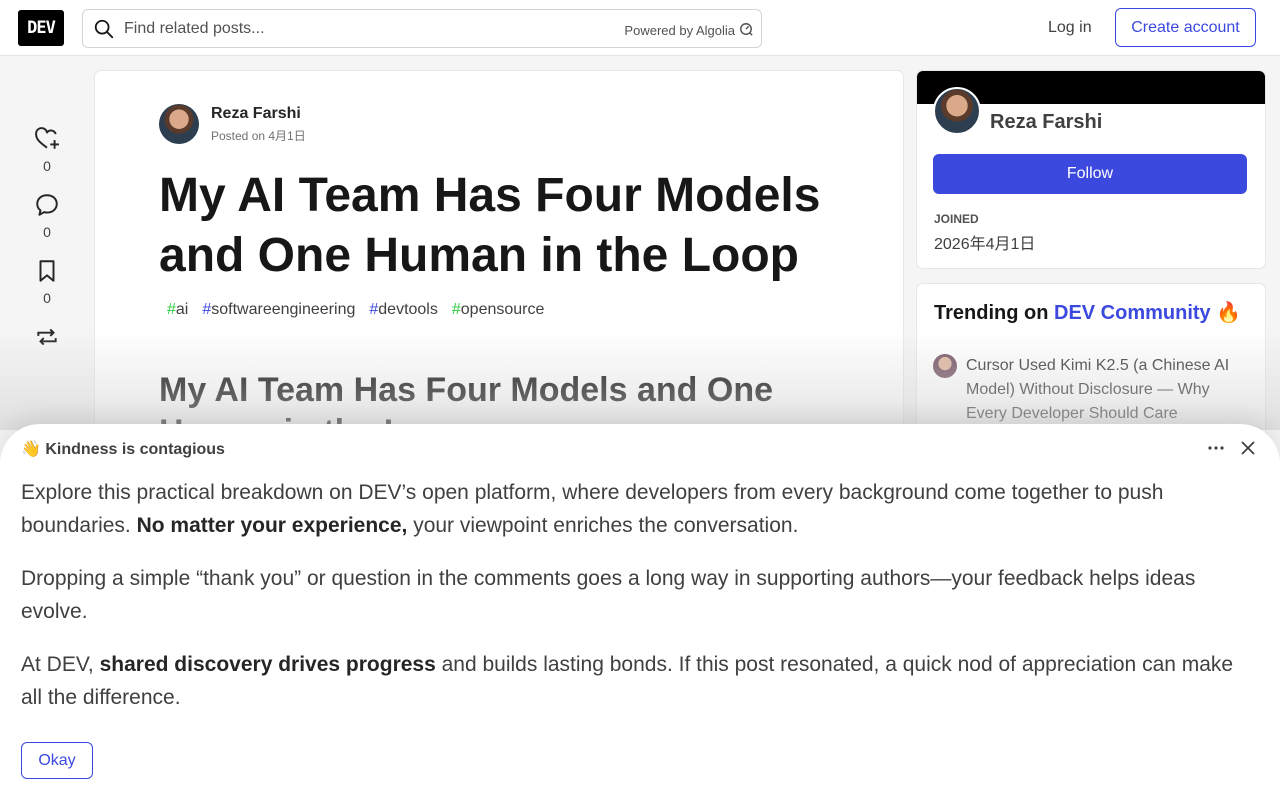  I want to click on tag-ai: #ai, so click(177, 310).